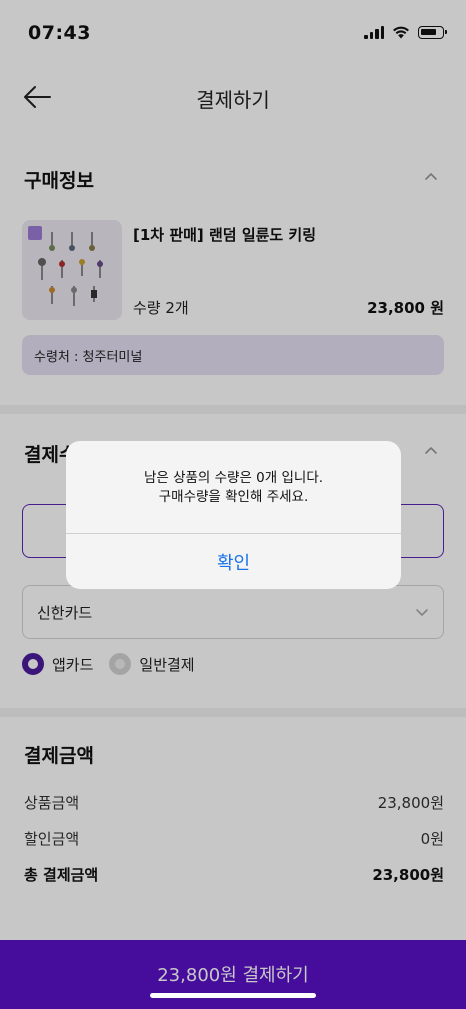  What do you see at coordinates (233, 478) in the screenshot?
I see `alert-message-line1: 남은 상품의 수량은 0개 입니다.` at bounding box center [233, 478].